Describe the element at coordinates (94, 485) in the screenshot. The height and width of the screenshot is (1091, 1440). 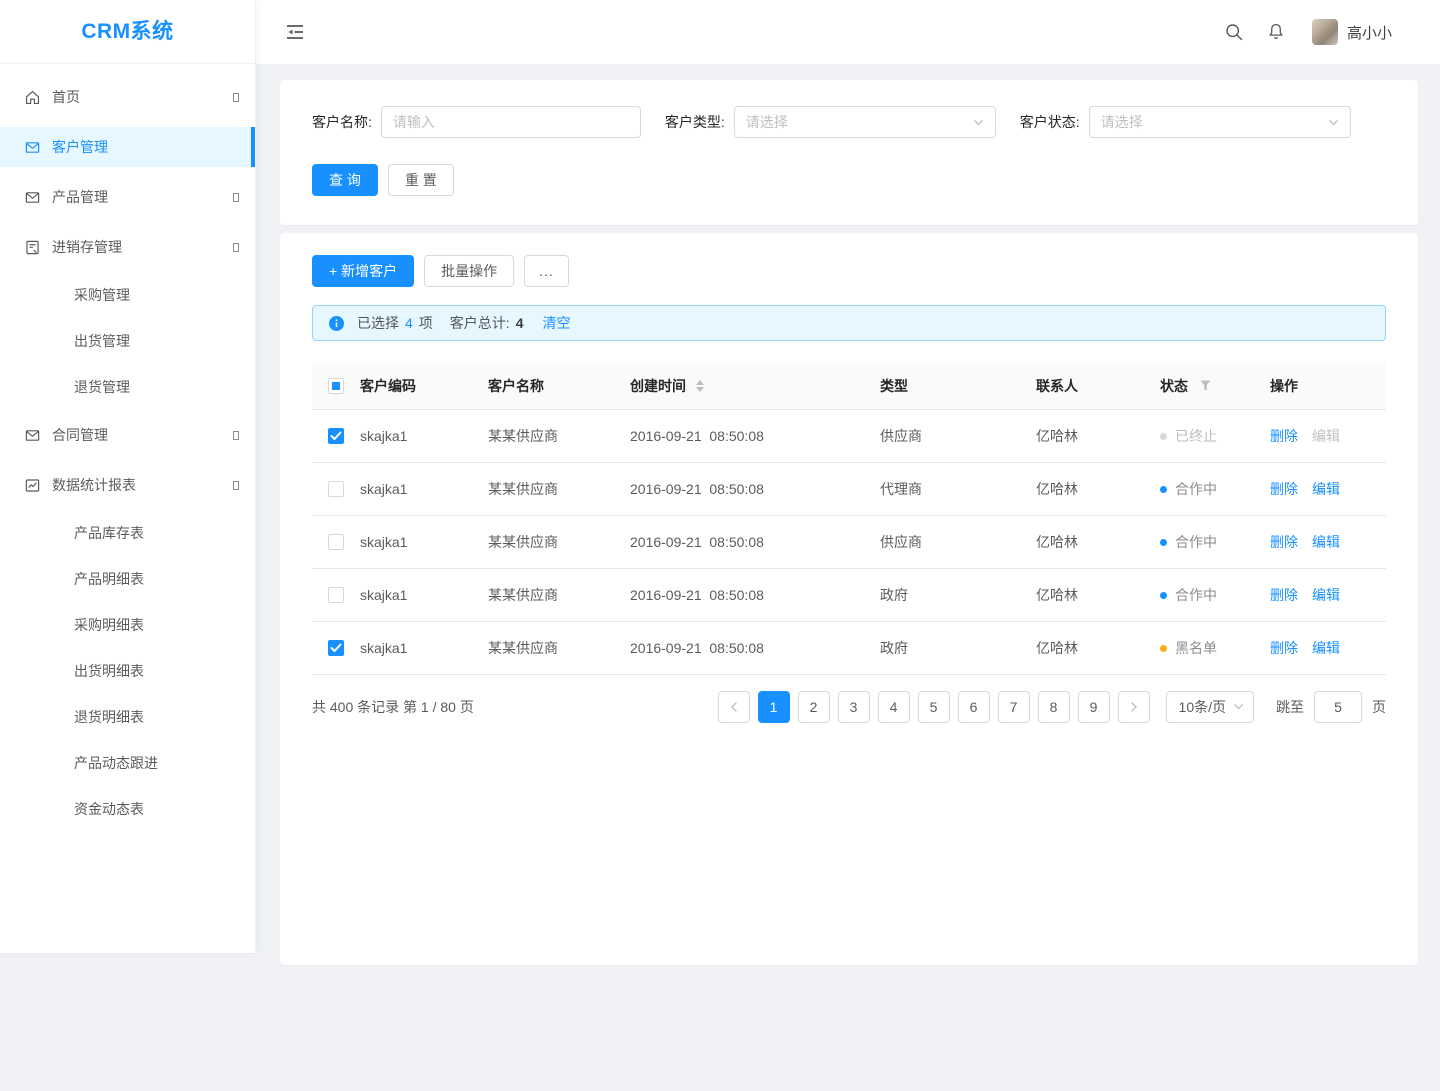
I see `sidebar-item-label: 数据统计报表` at that location.